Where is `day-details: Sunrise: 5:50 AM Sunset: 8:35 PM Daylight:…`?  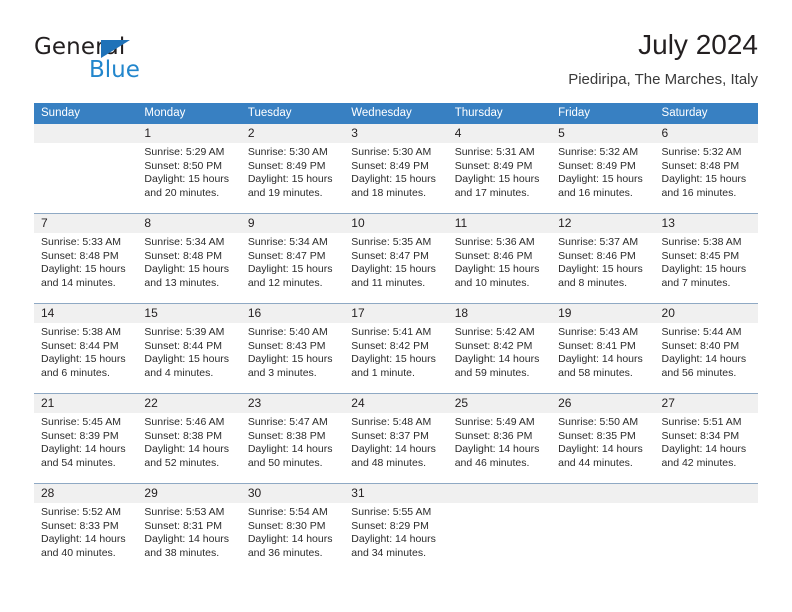
day-details: Sunrise: 5:50 AM Sunset: 8:35 PM Daylight:… is located at coordinates (604, 443).